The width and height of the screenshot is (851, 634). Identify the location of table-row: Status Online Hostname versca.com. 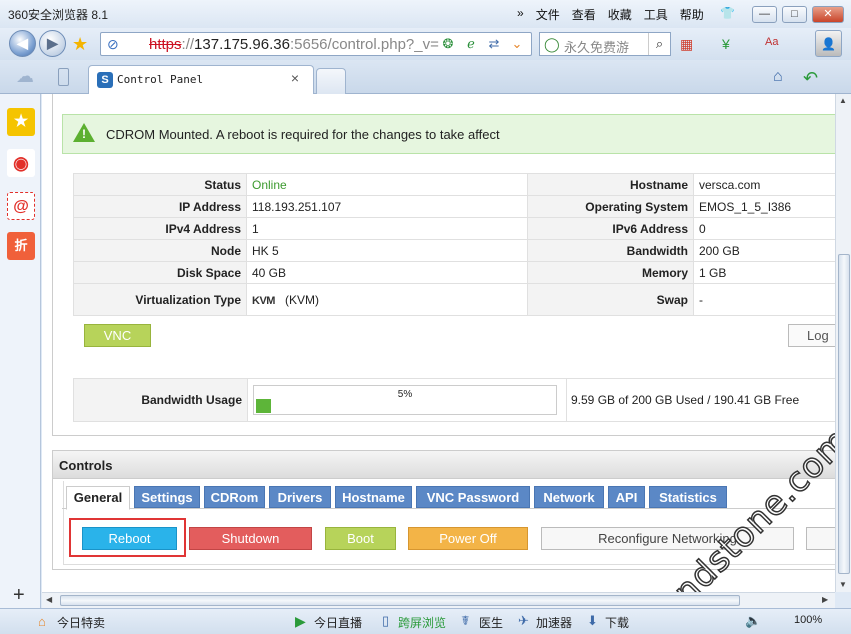
(454, 184).